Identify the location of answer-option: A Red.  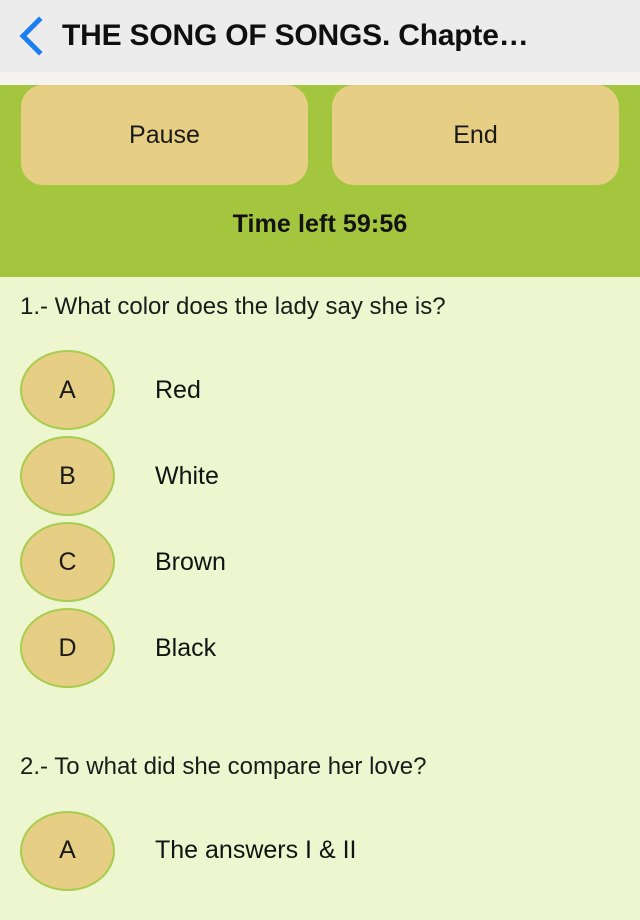
(320, 390).